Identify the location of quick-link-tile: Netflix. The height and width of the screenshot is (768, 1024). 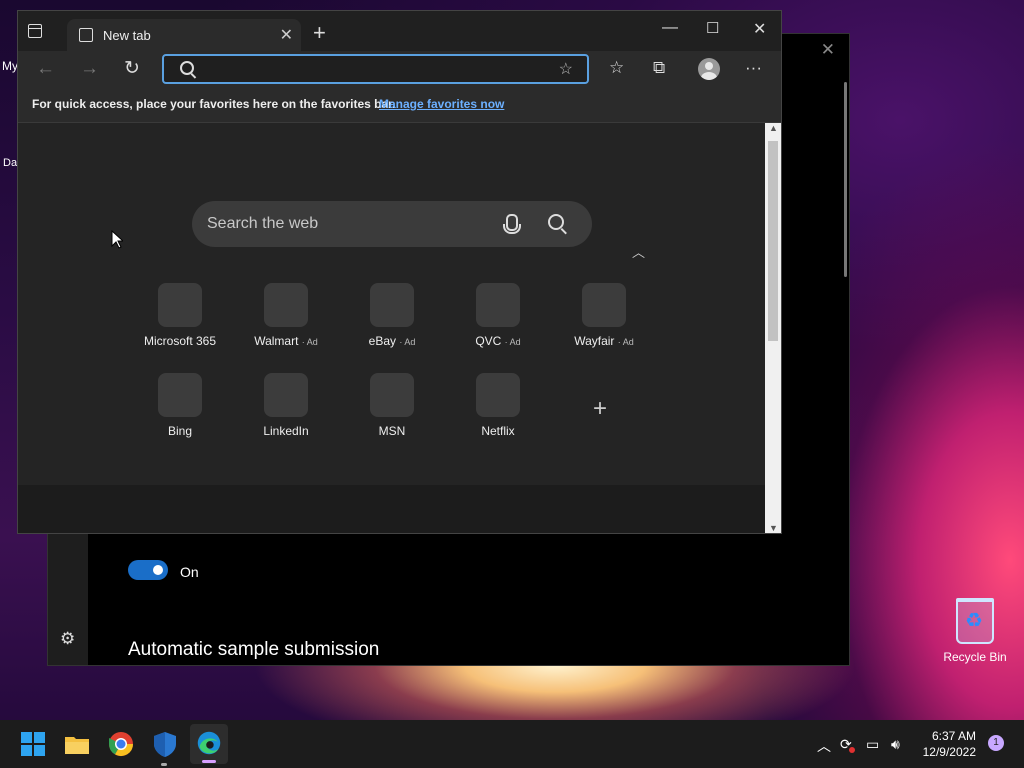
(498, 405).